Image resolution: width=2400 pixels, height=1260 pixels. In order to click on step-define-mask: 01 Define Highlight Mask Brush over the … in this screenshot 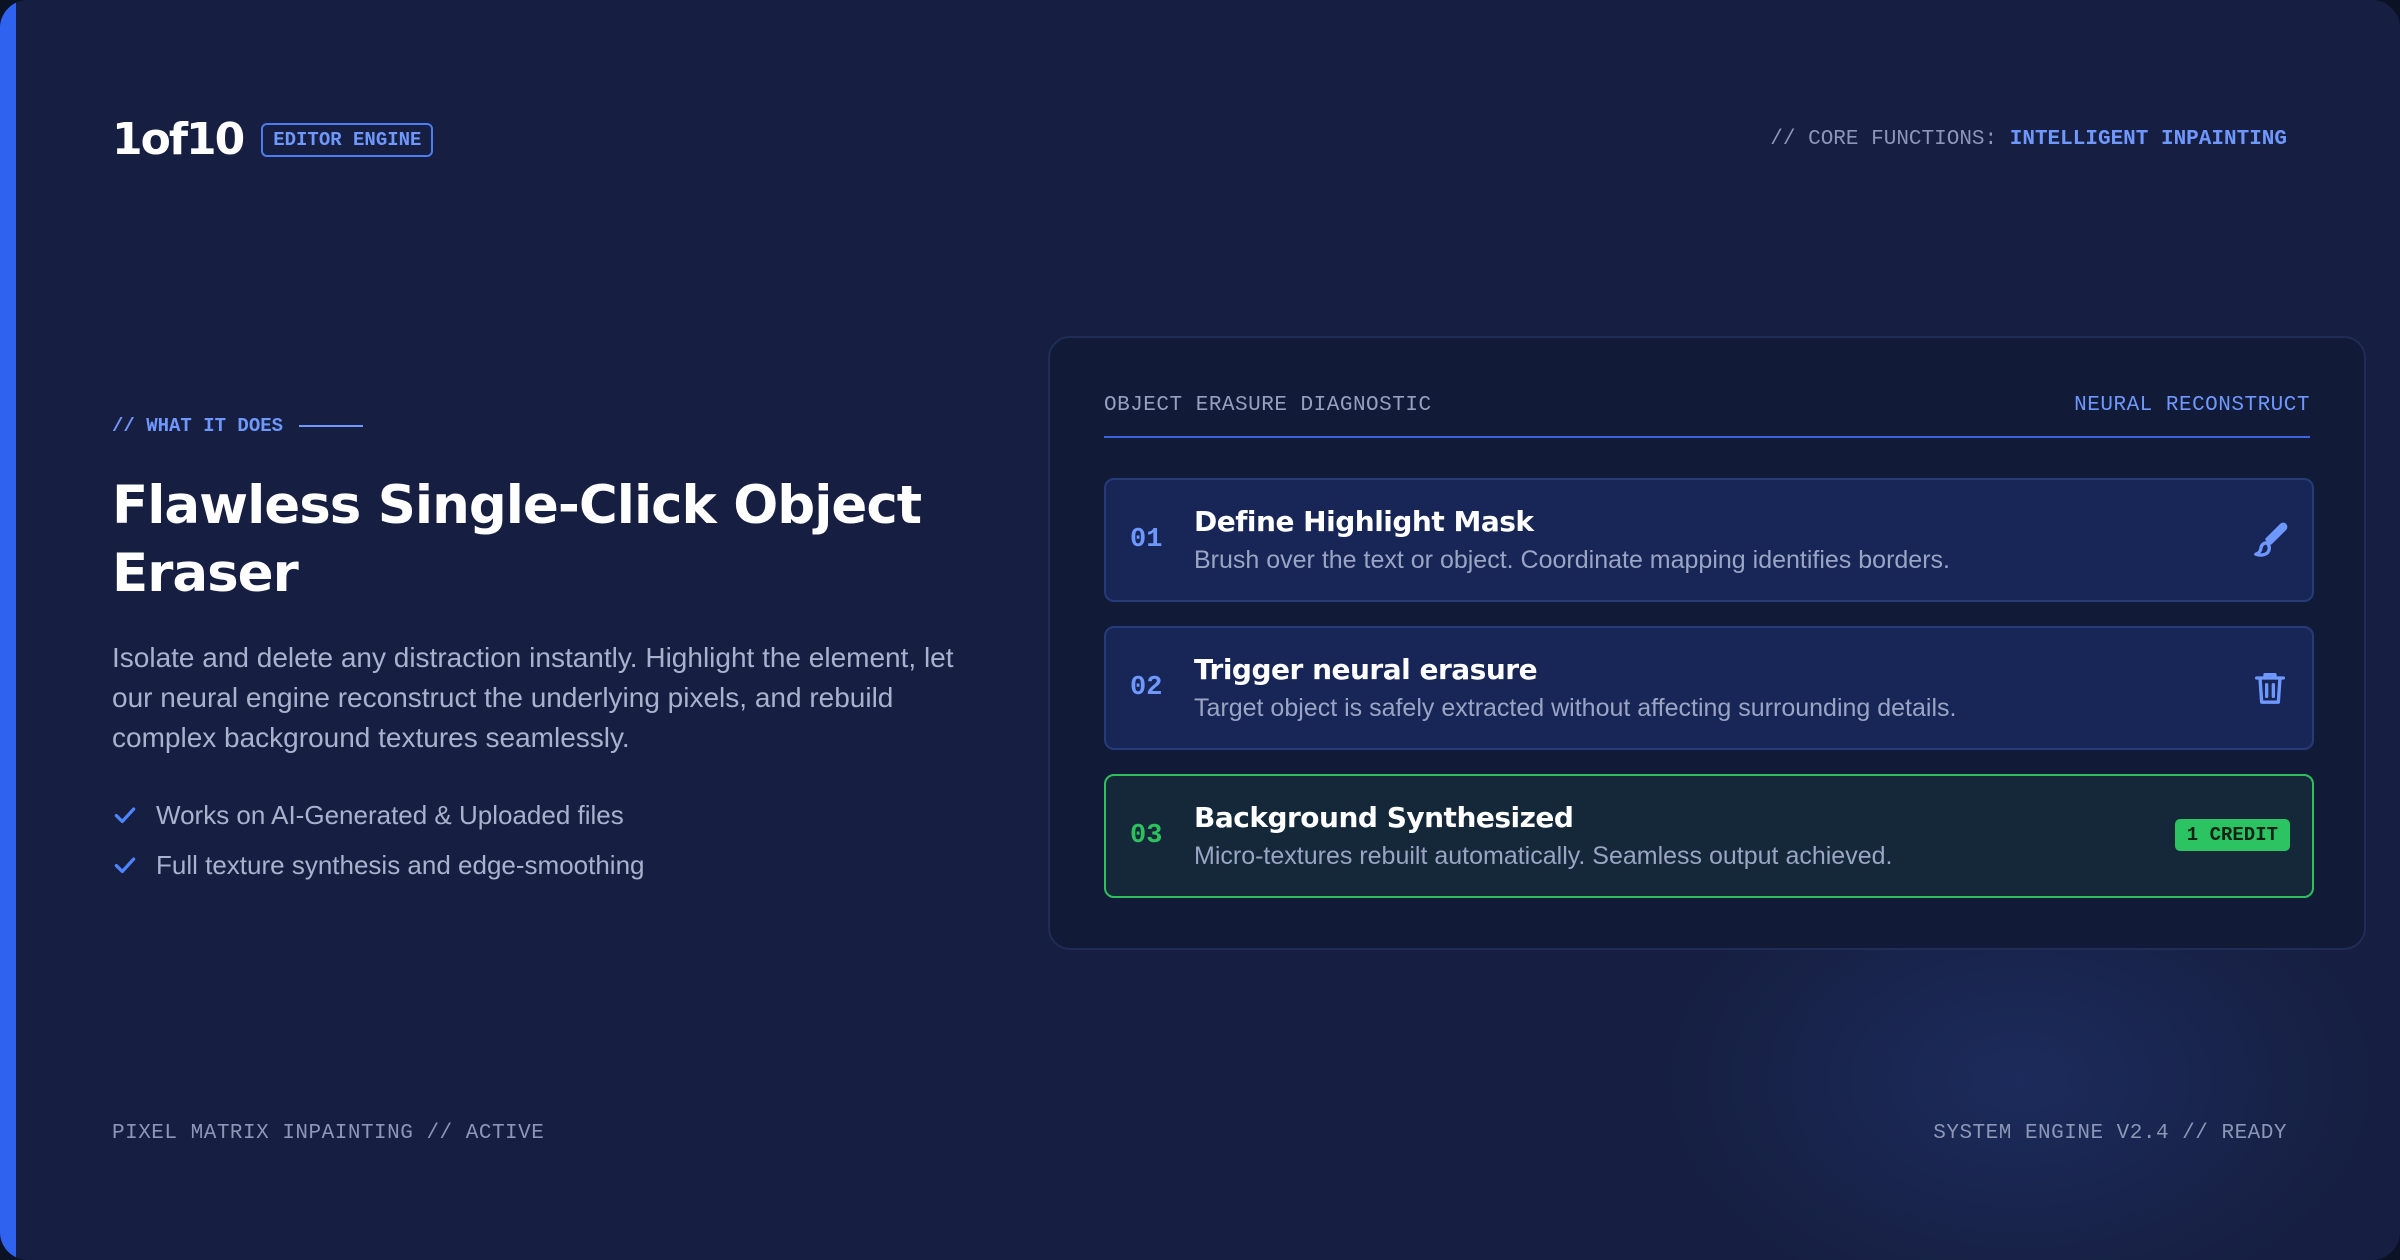, I will do `click(1709, 540)`.